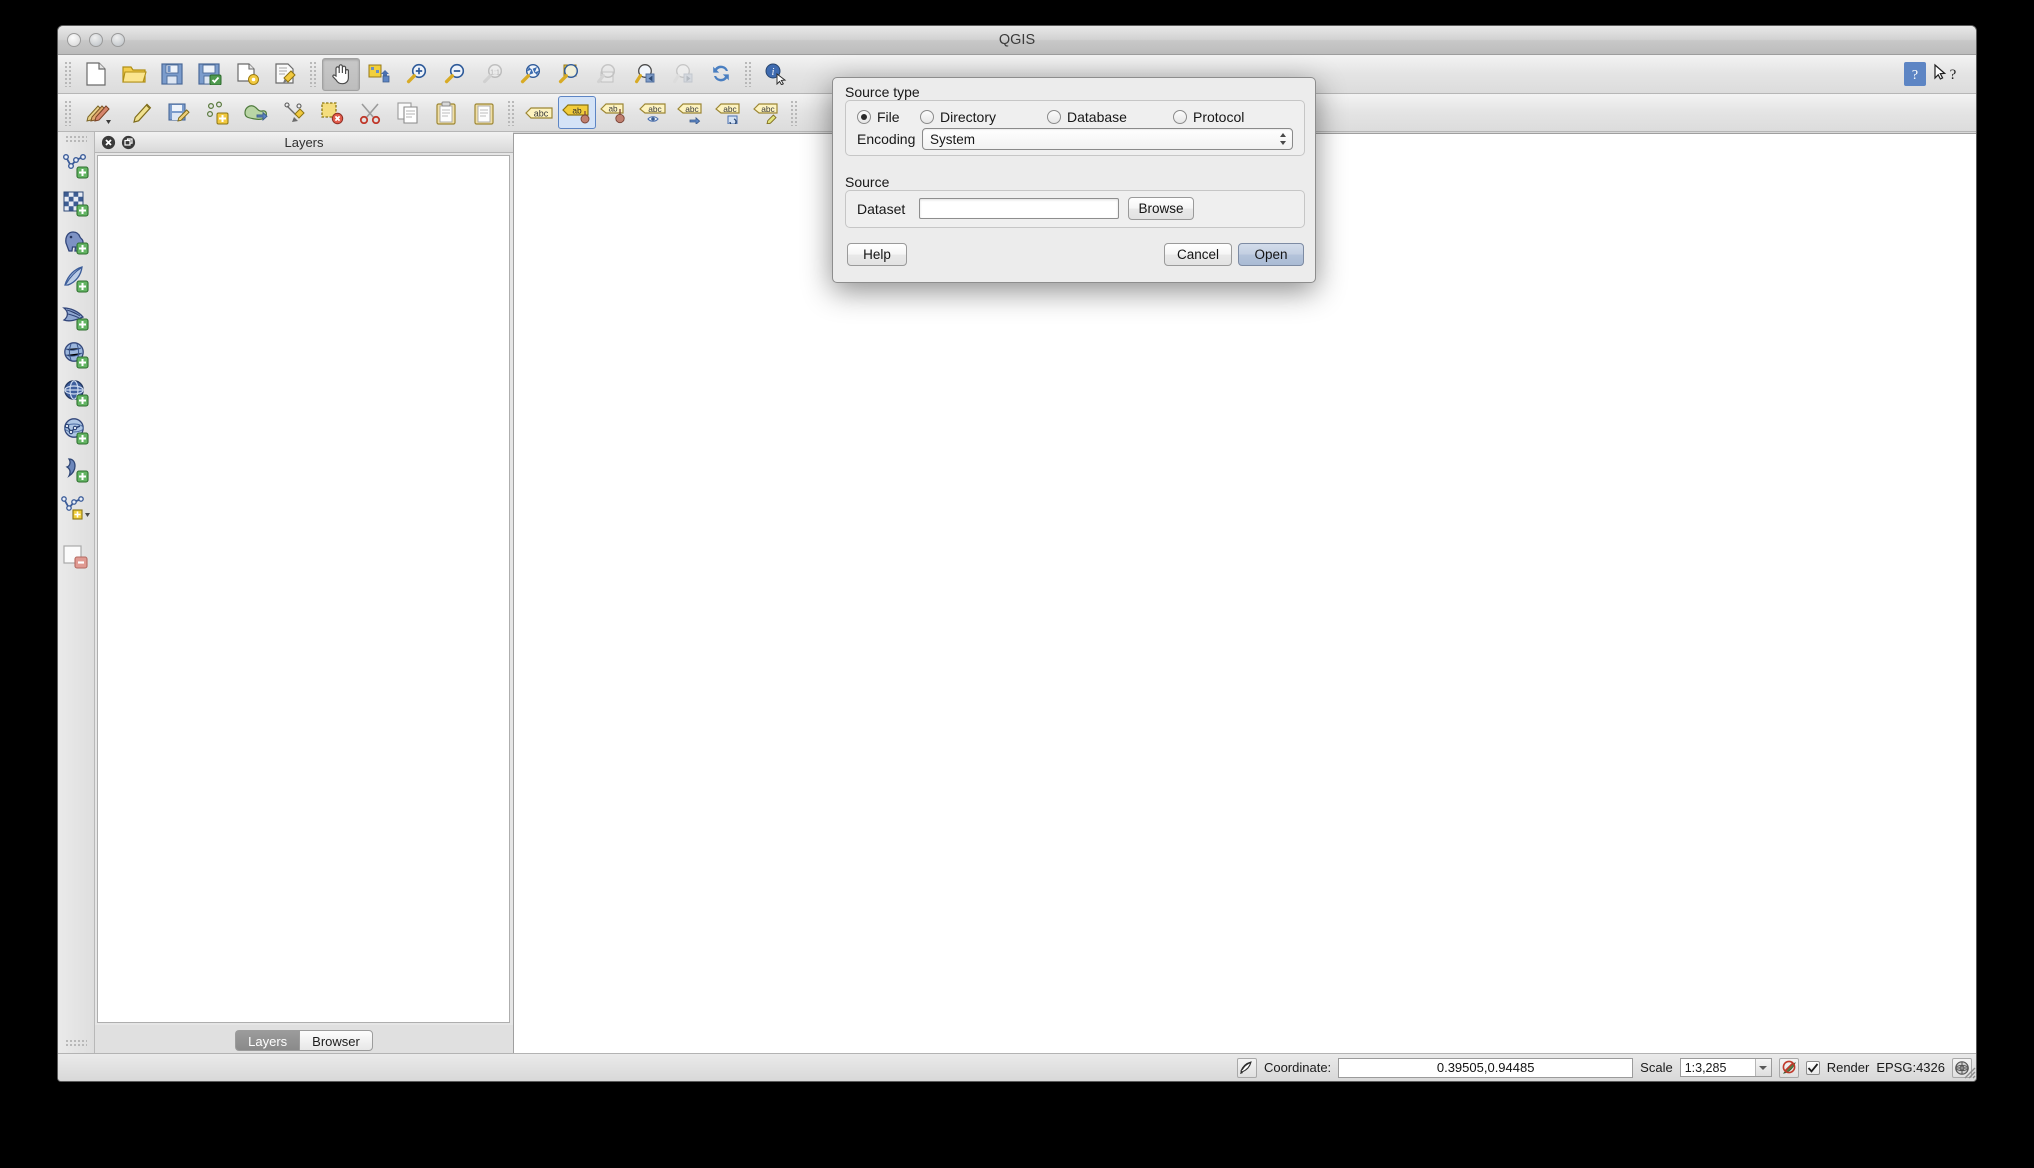 The image size is (2034, 1168). Describe the element at coordinates (76, 469) in the screenshot. I see `add-delimited-text-layer-icon` at that location.